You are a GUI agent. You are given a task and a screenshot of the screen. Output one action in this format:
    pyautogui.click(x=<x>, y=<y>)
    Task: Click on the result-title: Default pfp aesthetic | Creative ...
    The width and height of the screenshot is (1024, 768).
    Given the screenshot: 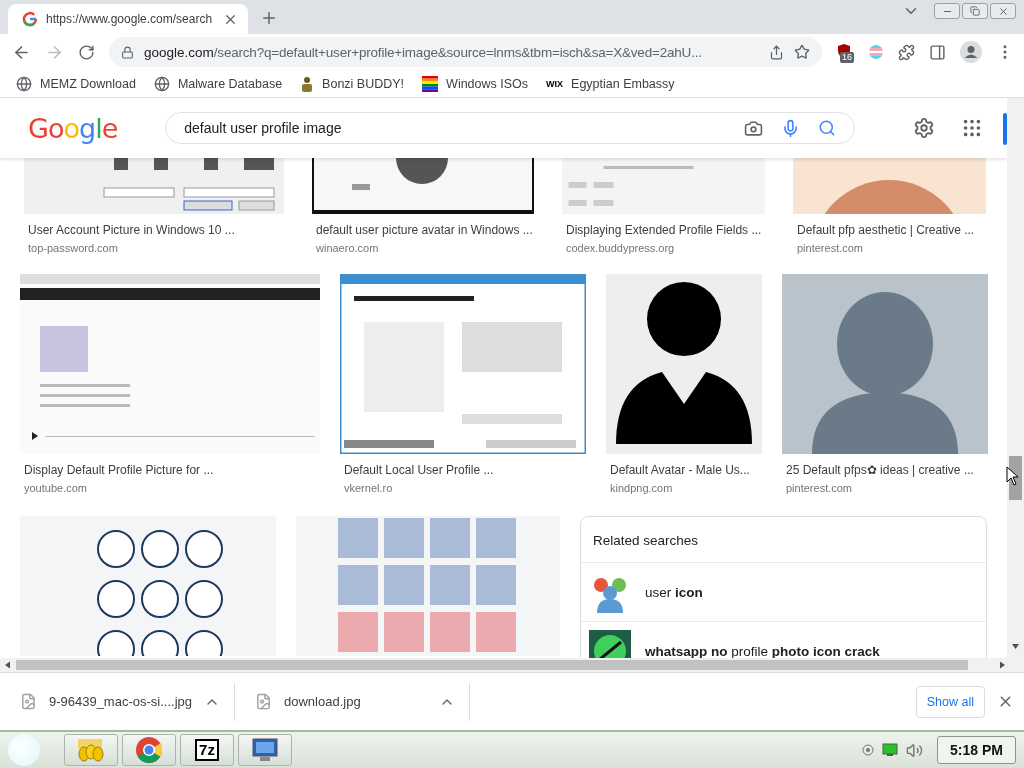 What is the action you would take?
    pyautogui.click(x=889, y=230)
    